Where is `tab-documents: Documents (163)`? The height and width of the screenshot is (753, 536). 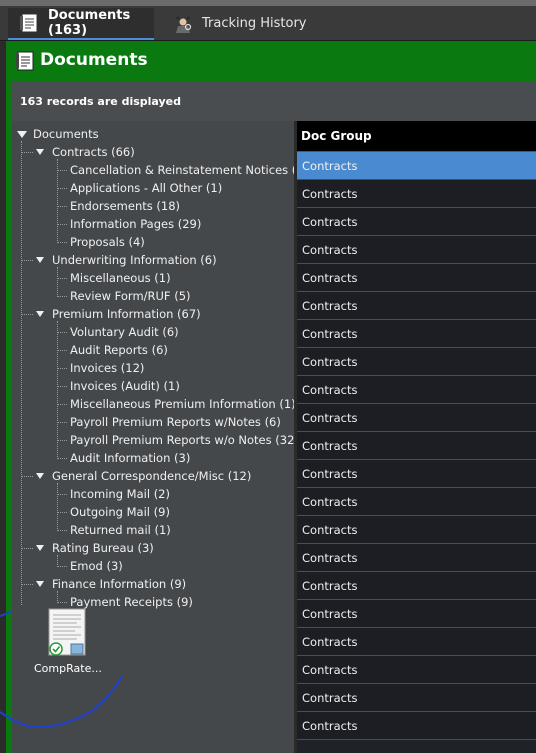 tab-documents: Documents (163) is located at coordinates (81, 24).